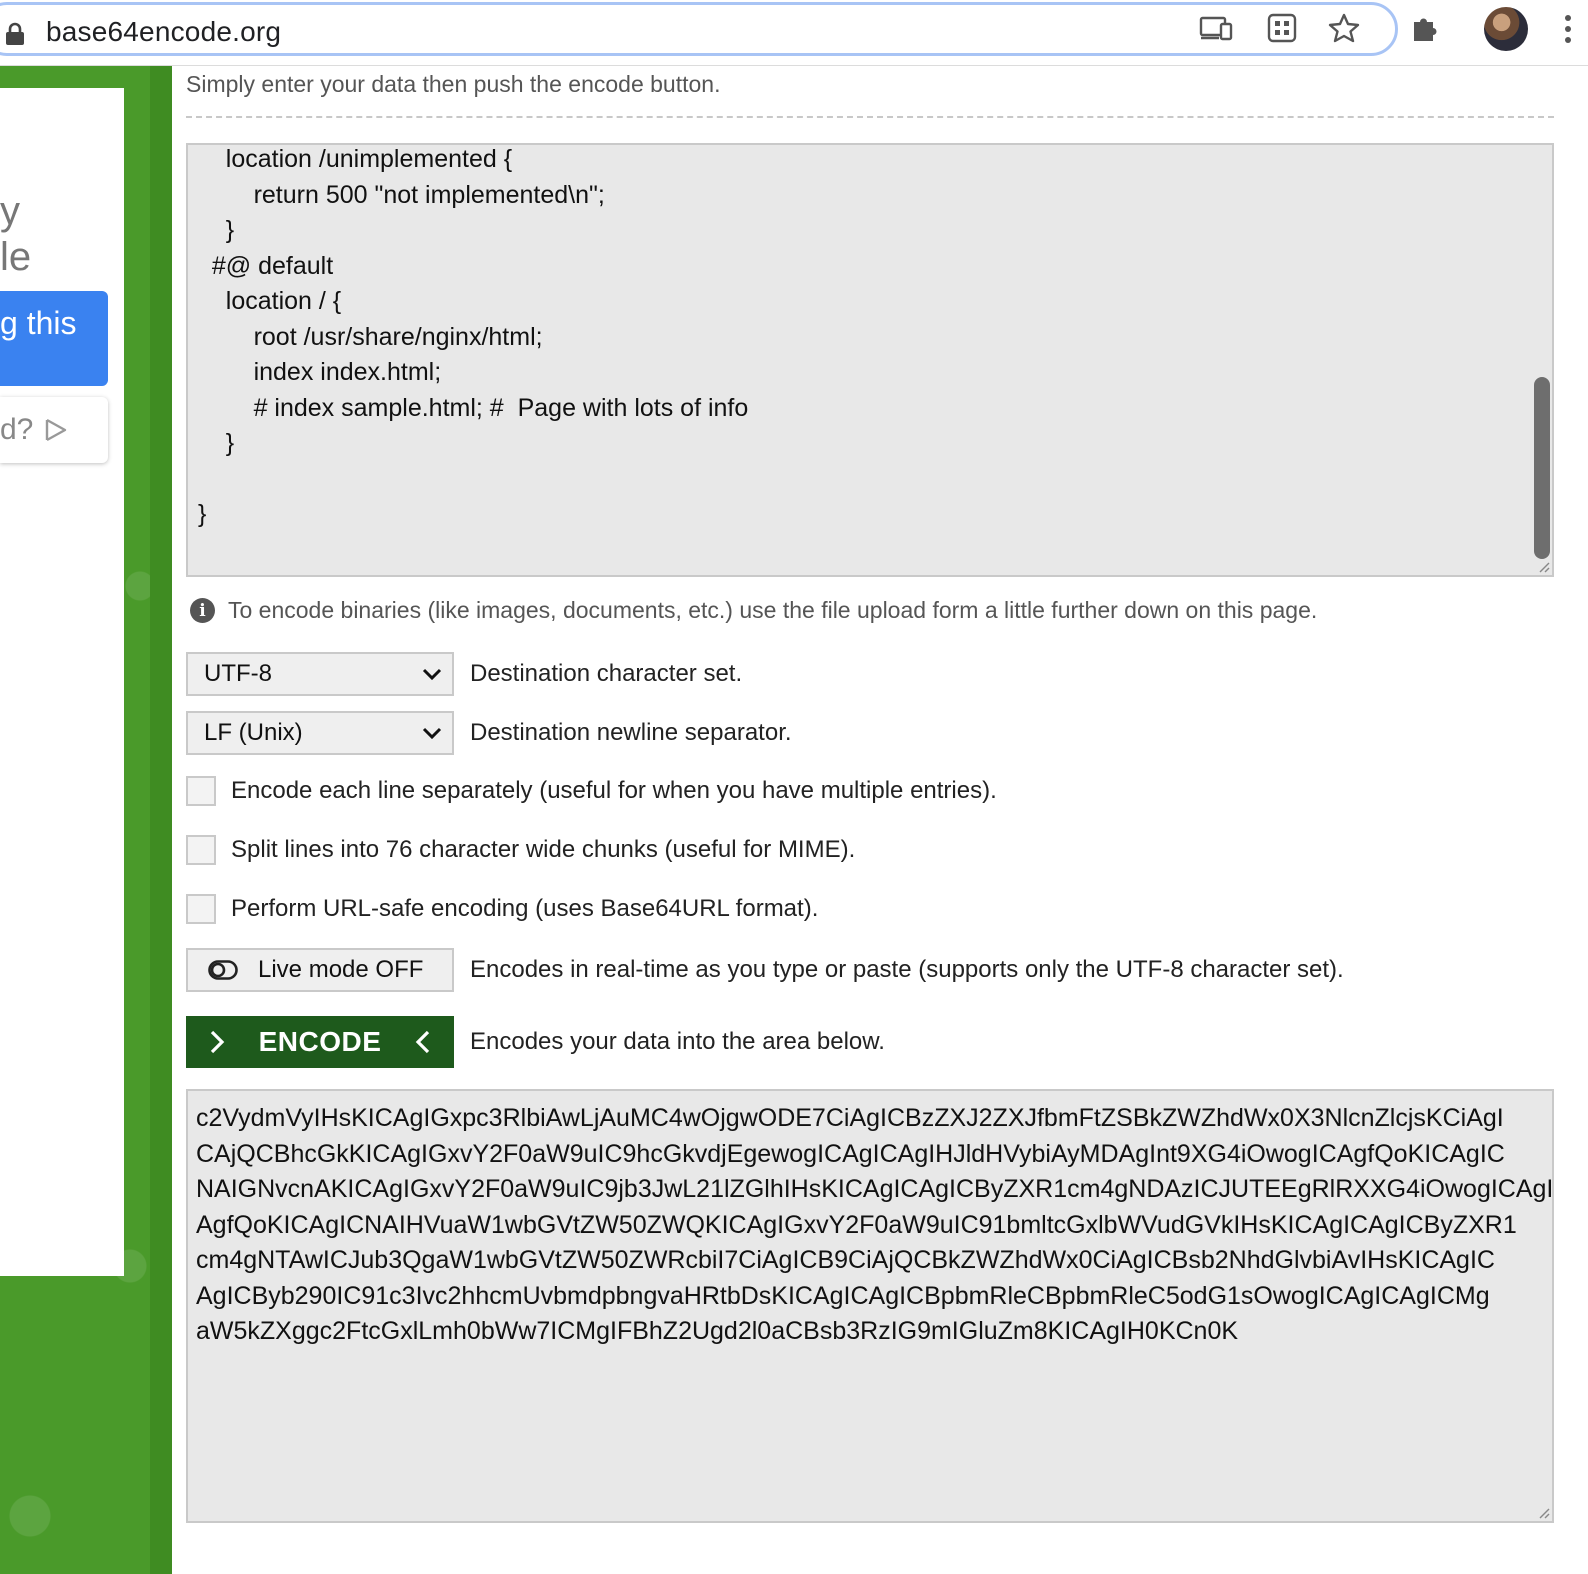 This screenshot has width=1588, height=1574. Describe the element at coordinates (606, 673) in the screenshot. I see `charset-label: Destination character set.` at that location.